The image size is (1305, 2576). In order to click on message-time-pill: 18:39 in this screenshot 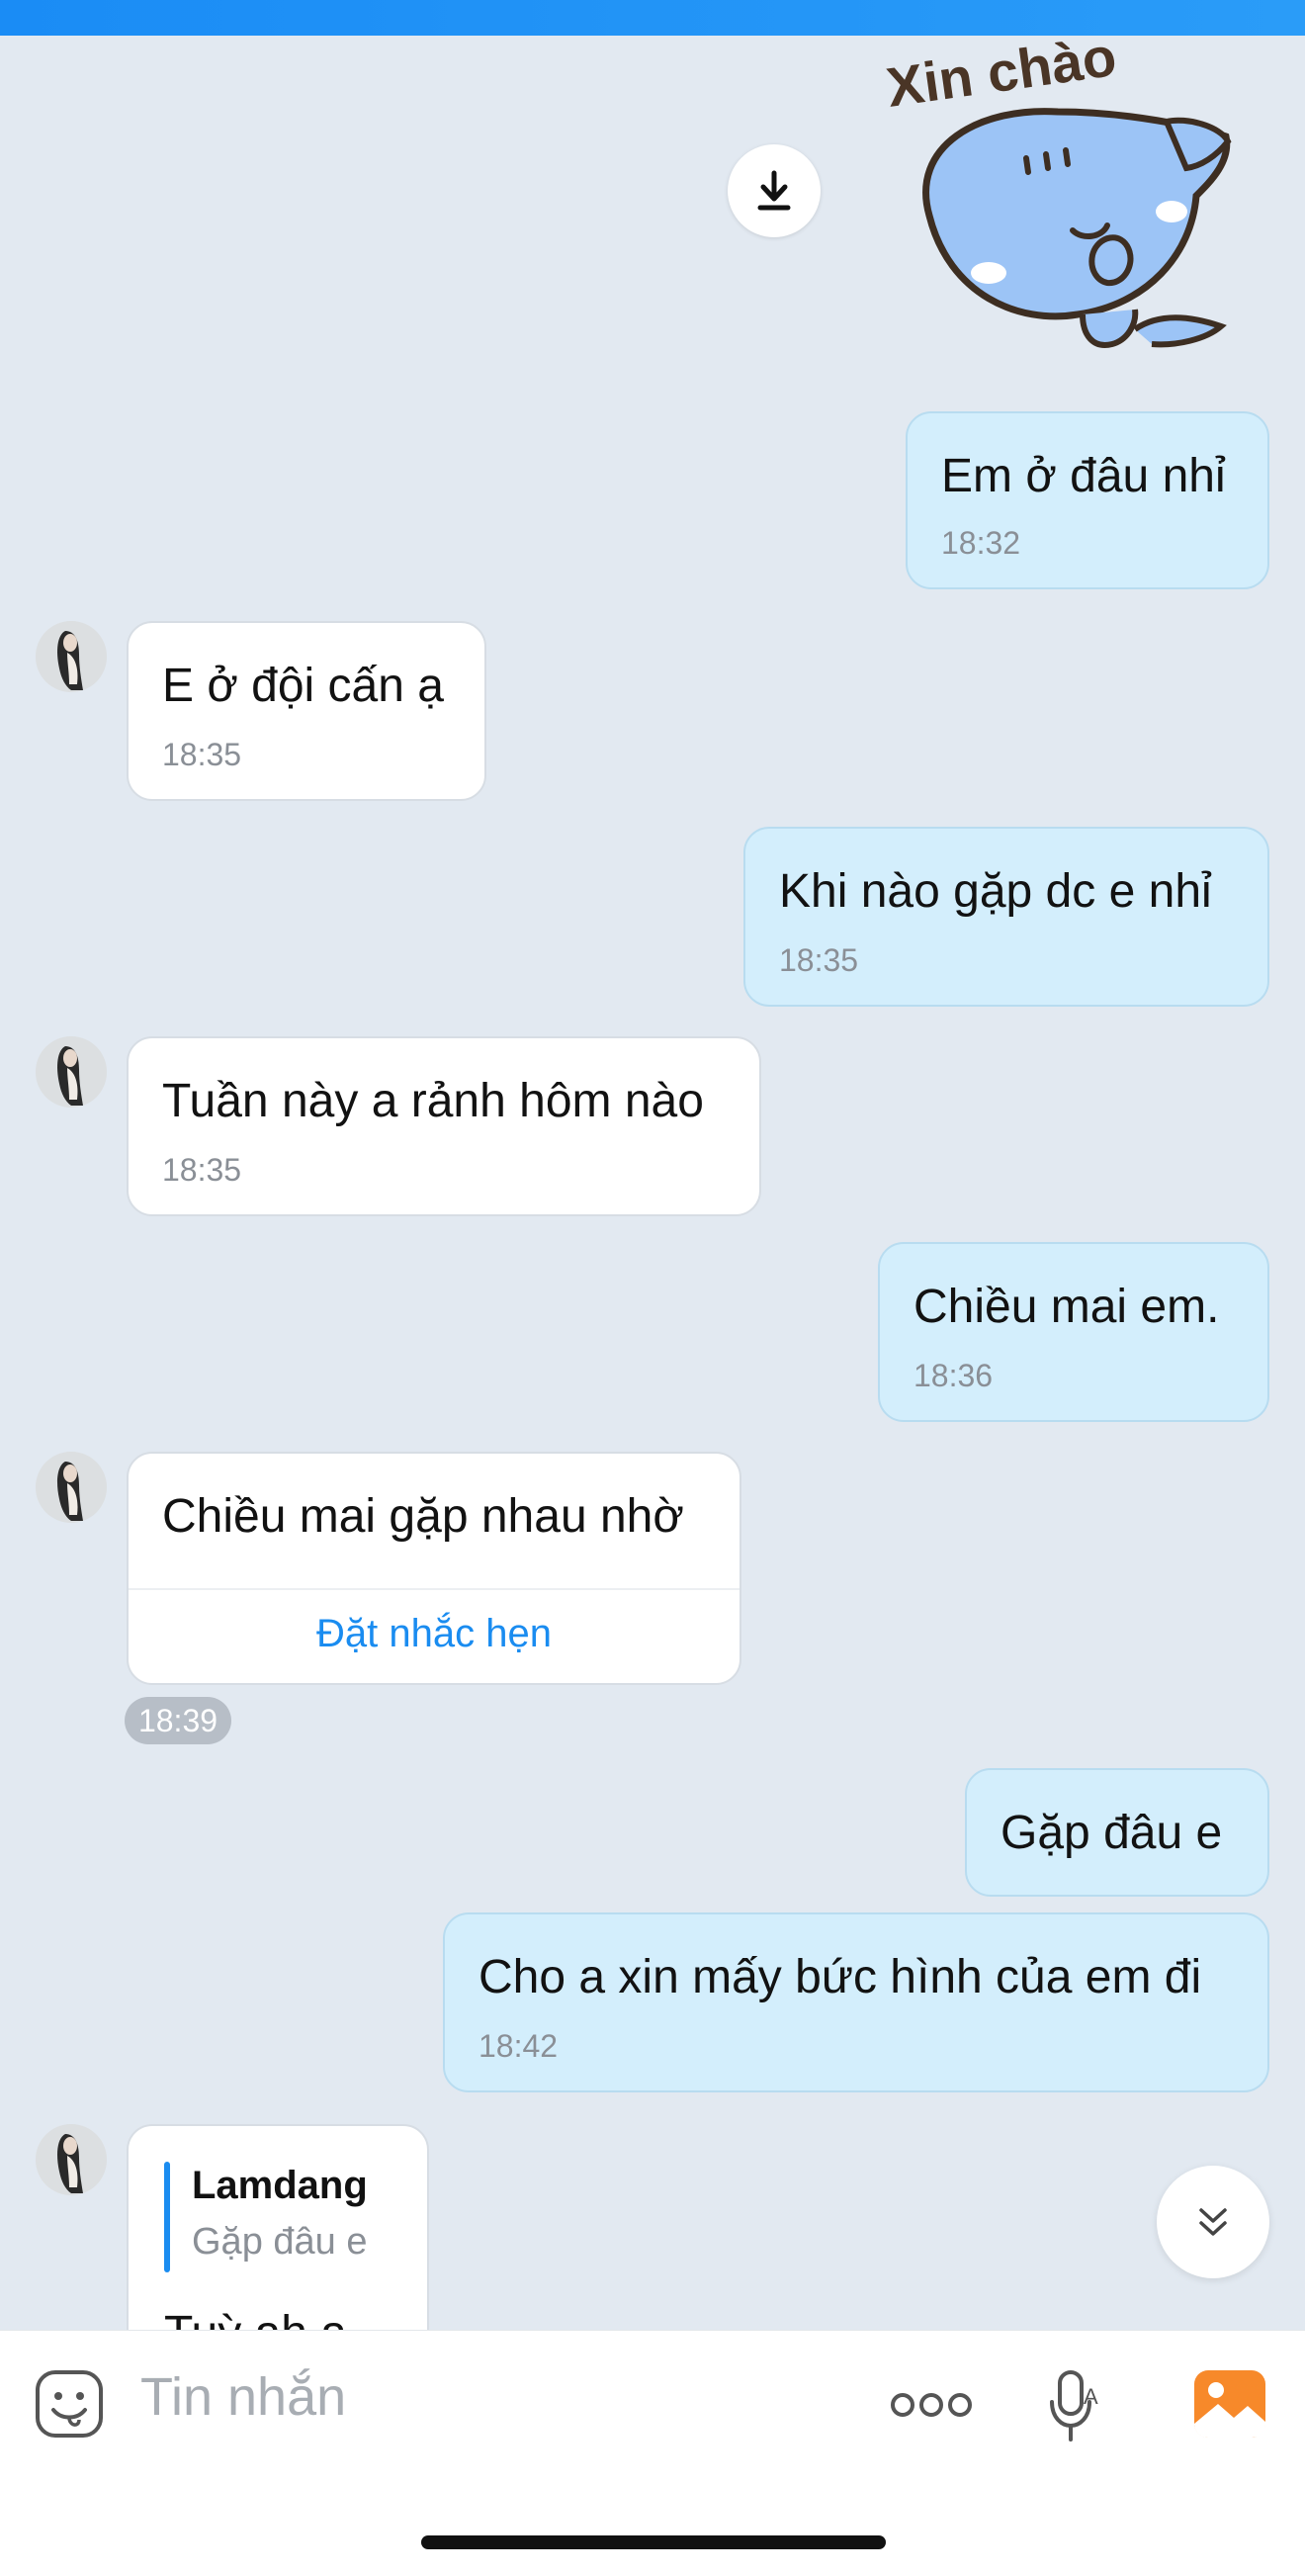, I will do `click(178, 1720)`.